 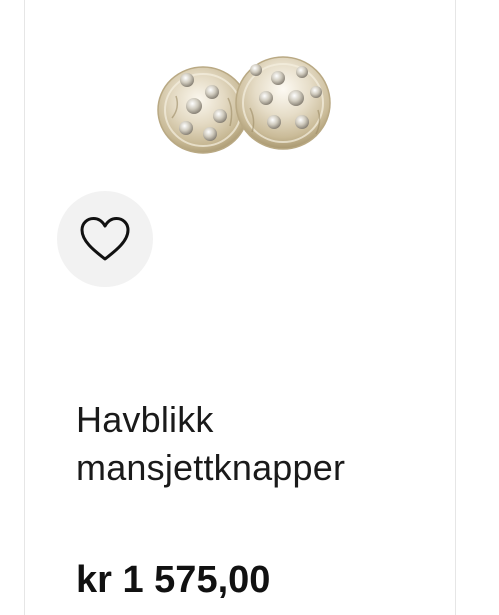 I want to click on favorite-button, so click(x=105, y=239).